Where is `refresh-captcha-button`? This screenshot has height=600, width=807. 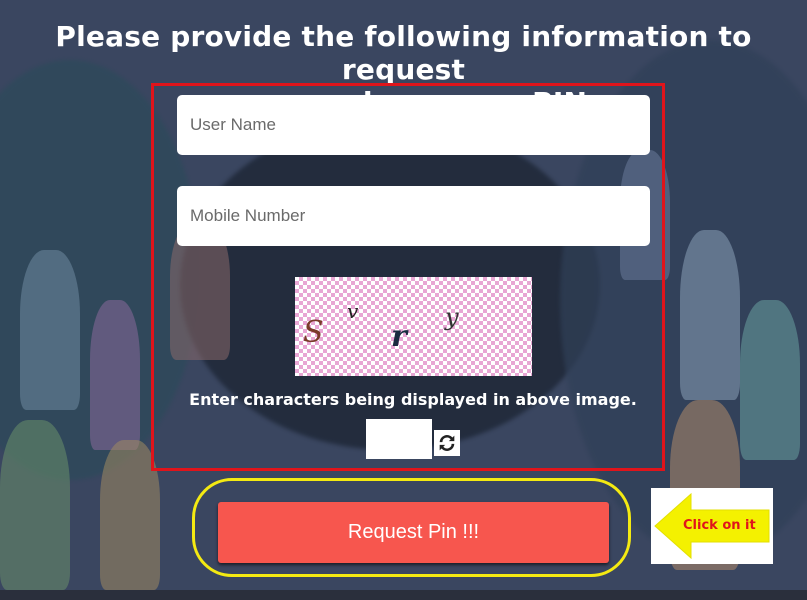 refresh-captcha-button is located at coordinates (447, 443).